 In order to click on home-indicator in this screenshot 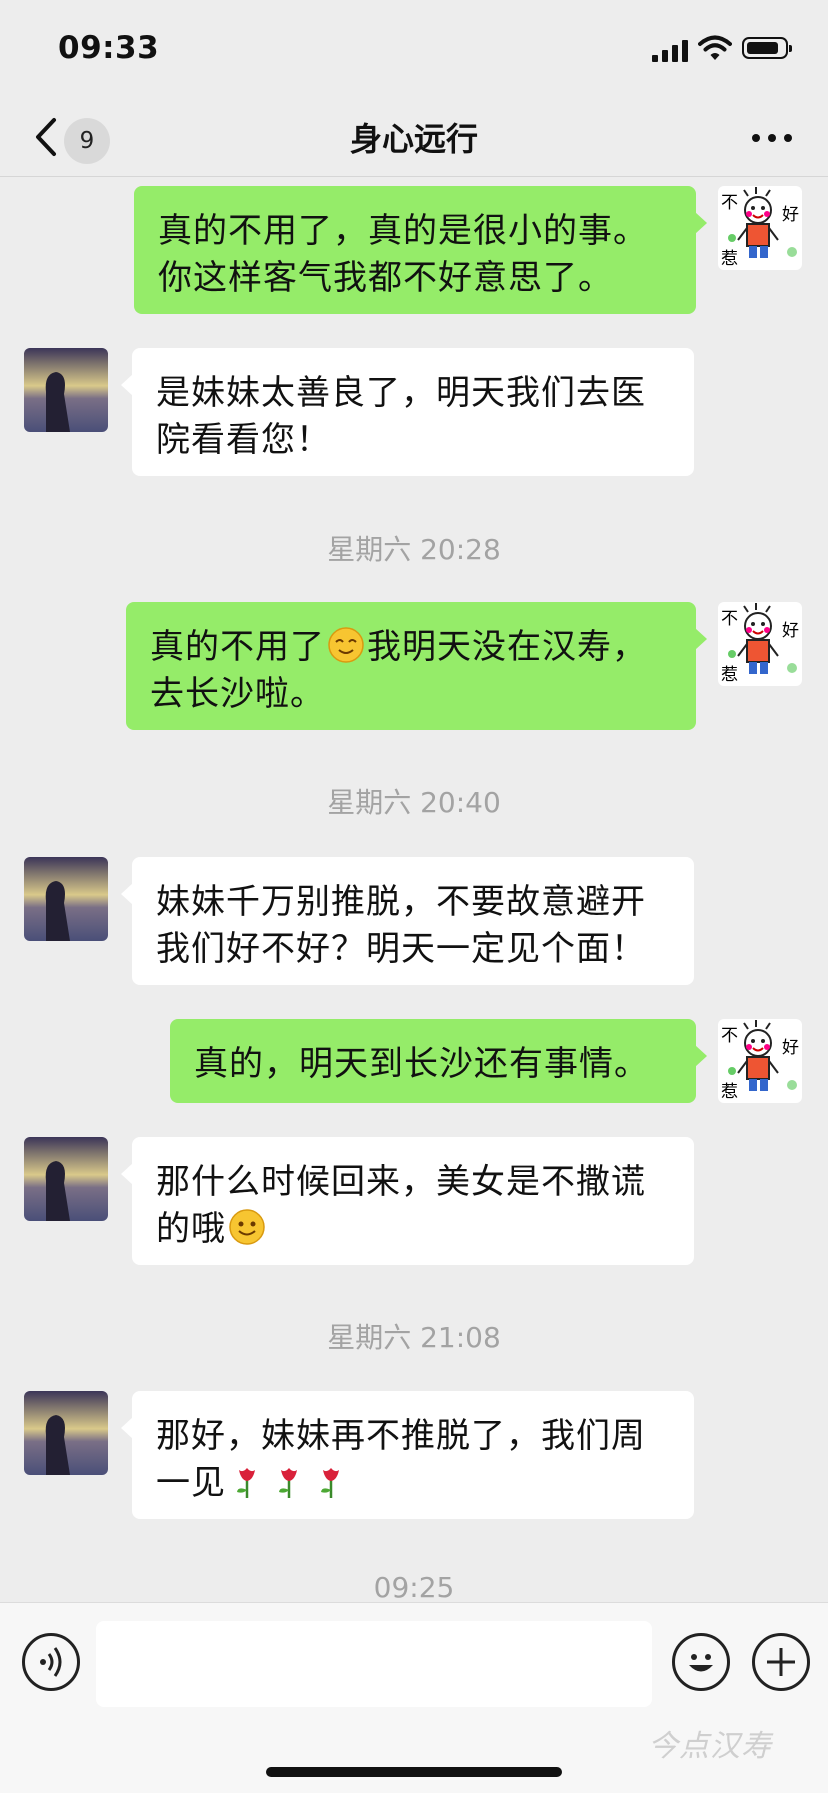, I will do `click(414, 1772)`.